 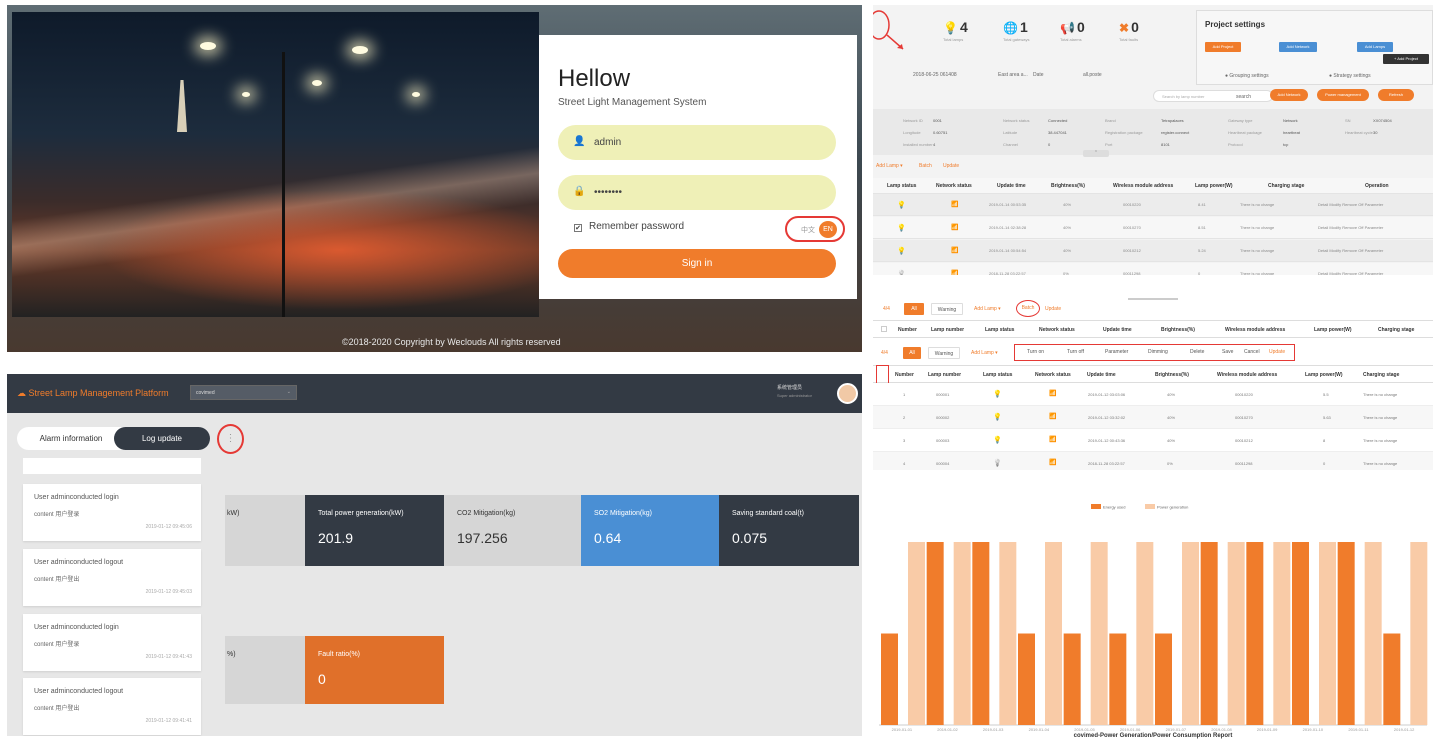 What do you see at coordinates (162, 438) in the screenshot?
I see `tab-log-update: Log update` at bounding box center [162, 438].